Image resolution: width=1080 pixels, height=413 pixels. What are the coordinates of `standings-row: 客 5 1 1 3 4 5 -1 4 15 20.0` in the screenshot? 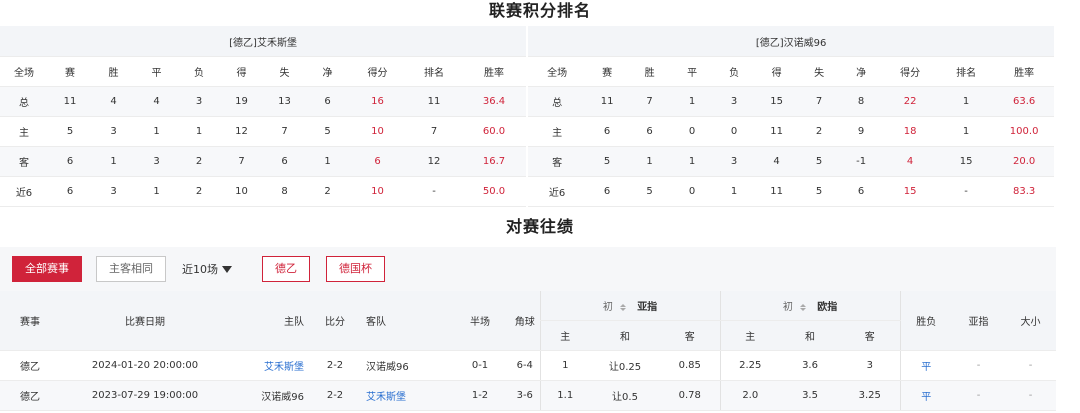 It's located at (791, 161).